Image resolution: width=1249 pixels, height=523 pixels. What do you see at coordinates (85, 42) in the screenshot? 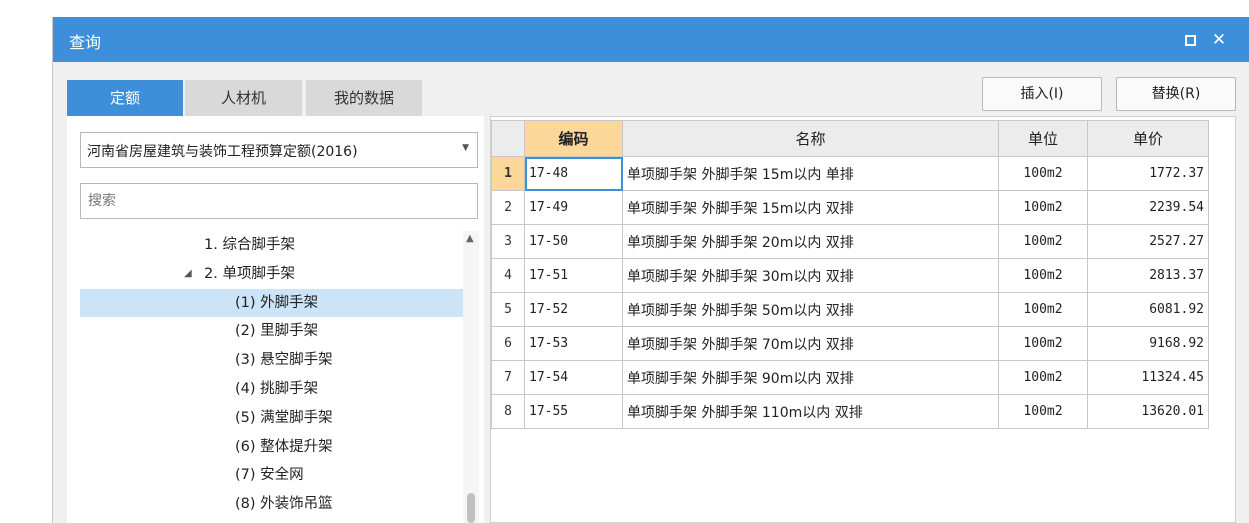
I see `dialog-title: 查询` at bounding box center [85, 42].